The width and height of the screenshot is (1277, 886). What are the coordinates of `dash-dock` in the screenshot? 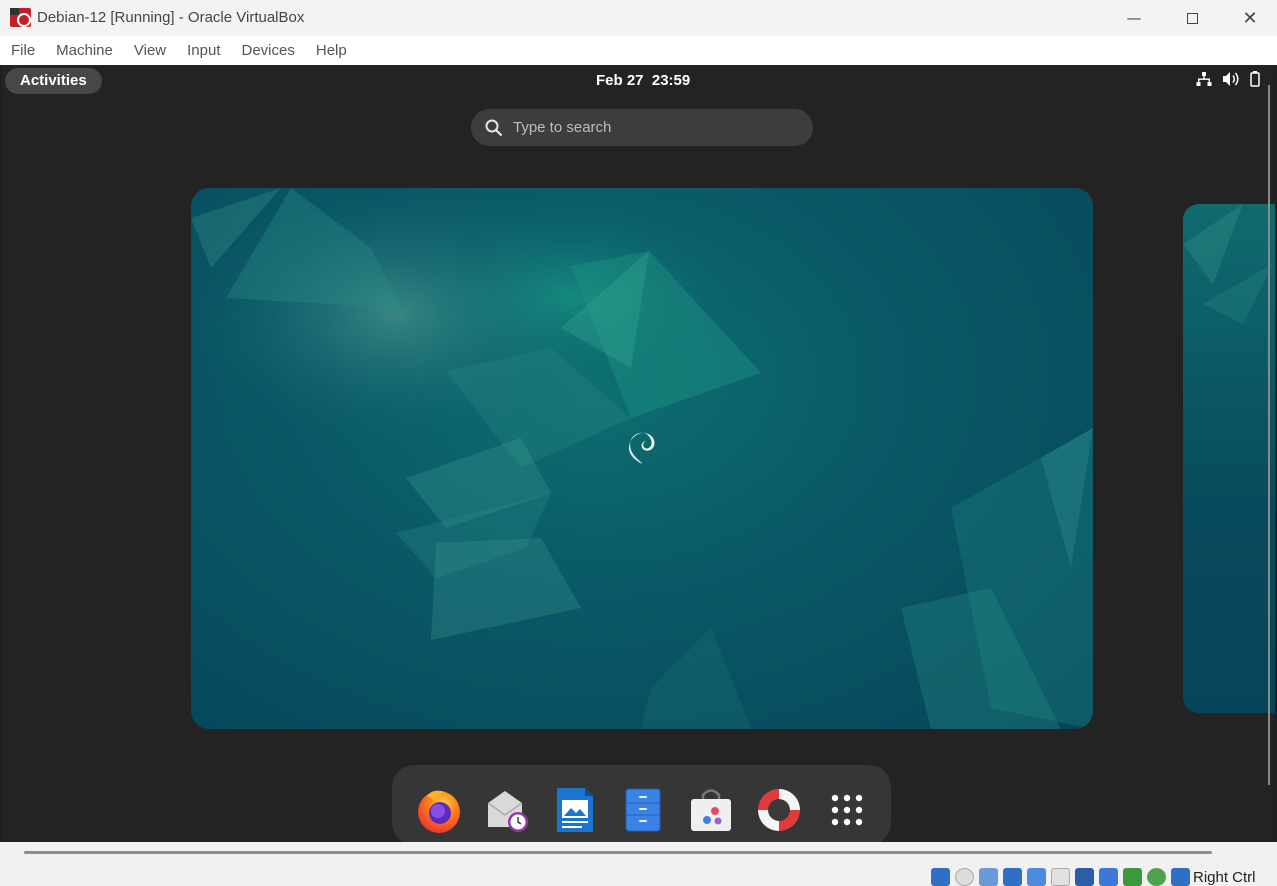 It's located at (641, 803).